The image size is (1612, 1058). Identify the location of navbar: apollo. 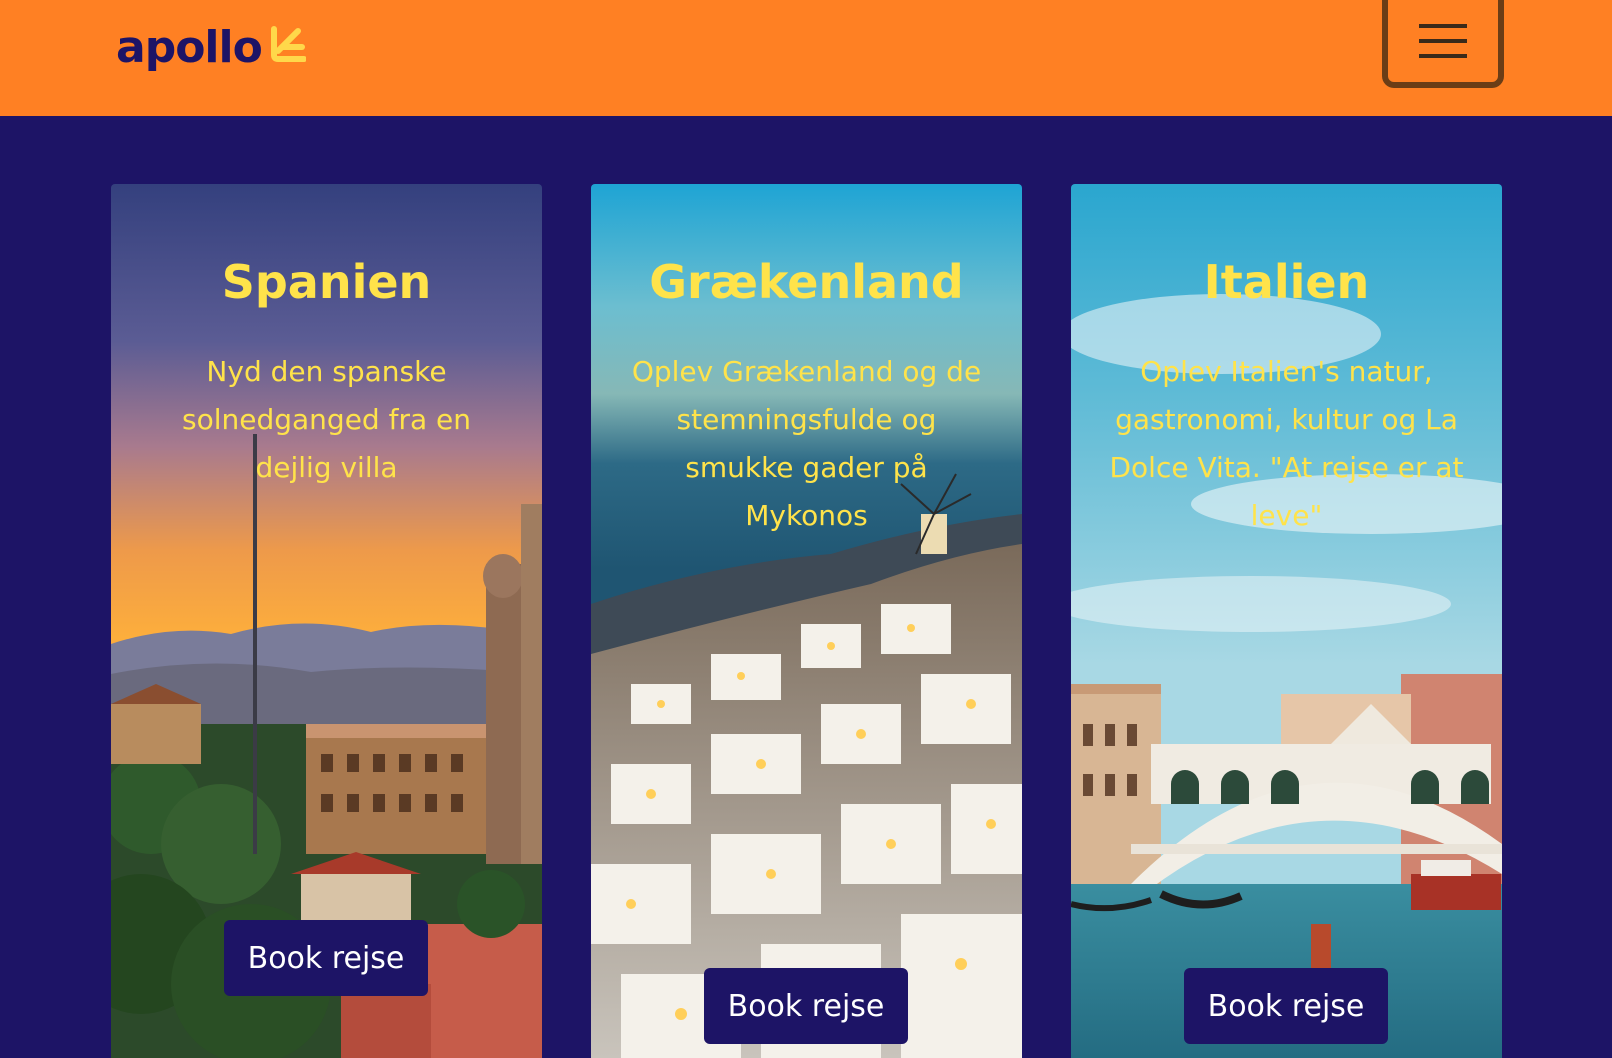
(806, 58).